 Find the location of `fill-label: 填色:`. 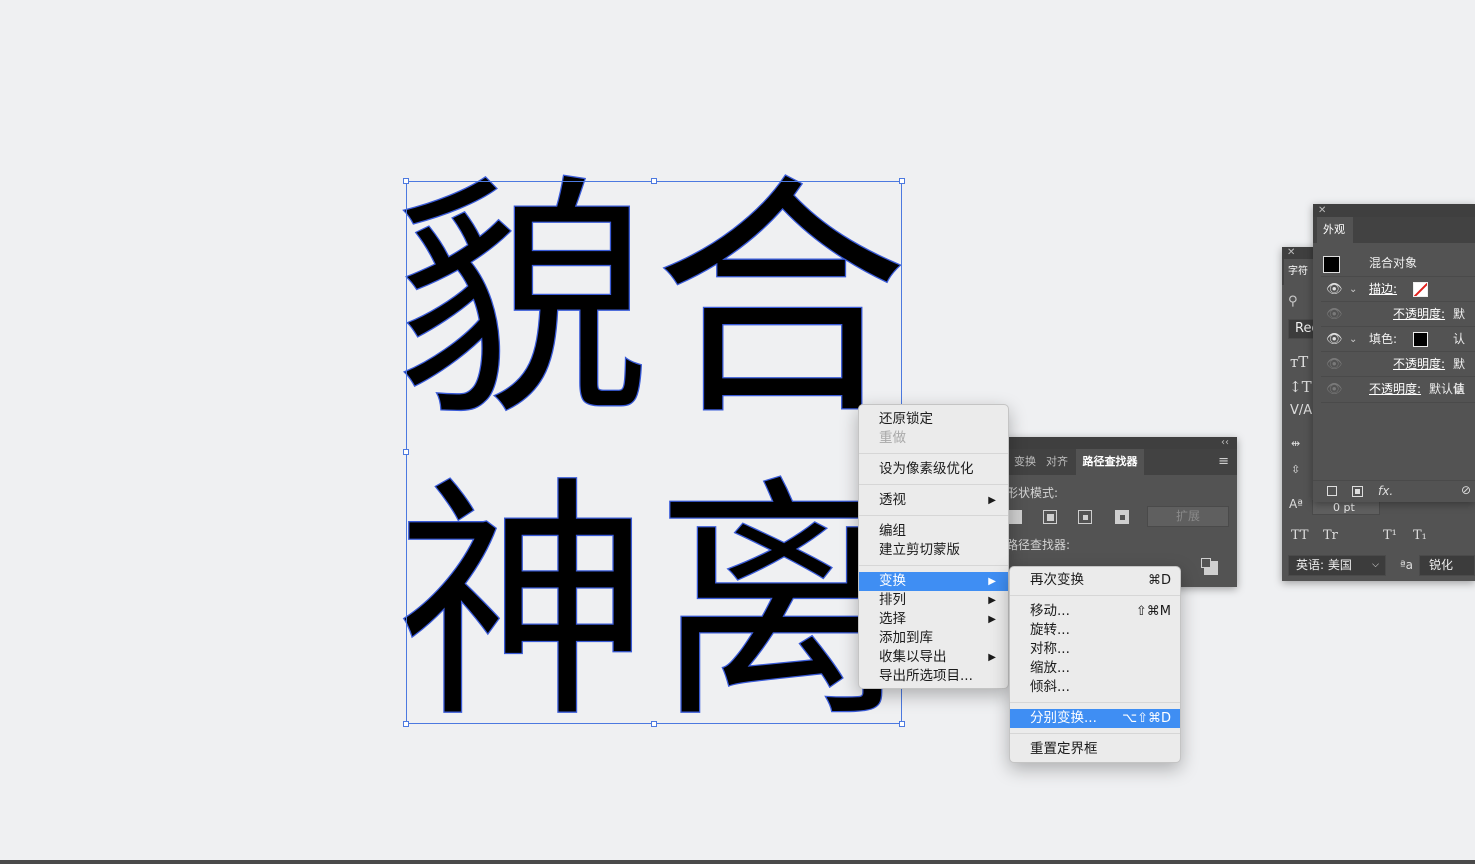

fill-label: 填色: is located at coordinates (1383, 339).